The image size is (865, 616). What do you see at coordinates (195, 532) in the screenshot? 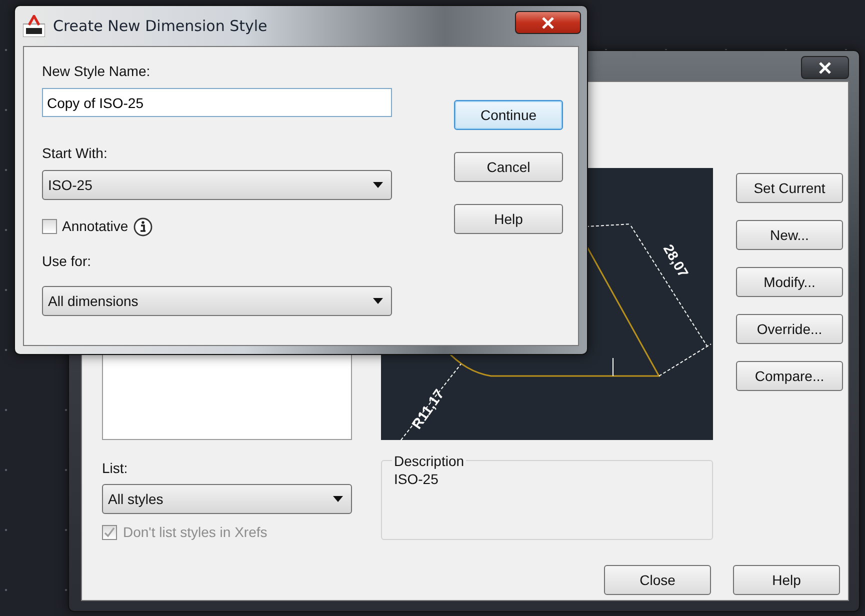
I see `checkbox-label: Don't list styles in Xrefs` at bounding box center [195, 532].